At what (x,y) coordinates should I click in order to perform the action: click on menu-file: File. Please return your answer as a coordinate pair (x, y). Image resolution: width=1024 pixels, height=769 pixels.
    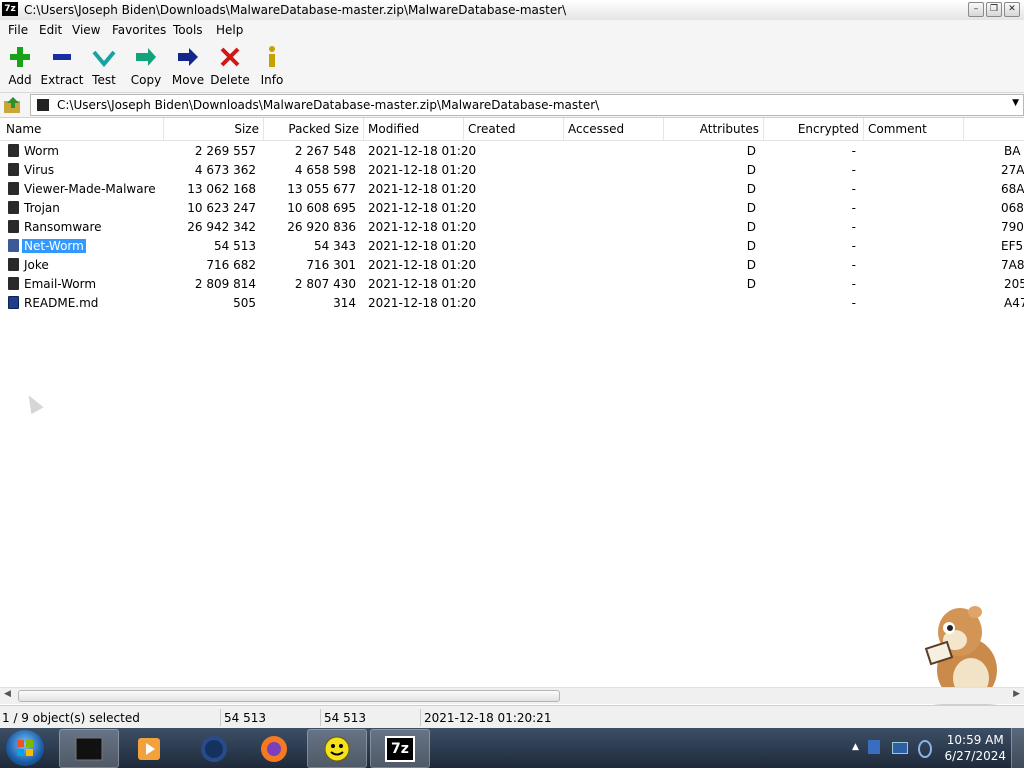
    Looking at the image, I should click on (18, 30).